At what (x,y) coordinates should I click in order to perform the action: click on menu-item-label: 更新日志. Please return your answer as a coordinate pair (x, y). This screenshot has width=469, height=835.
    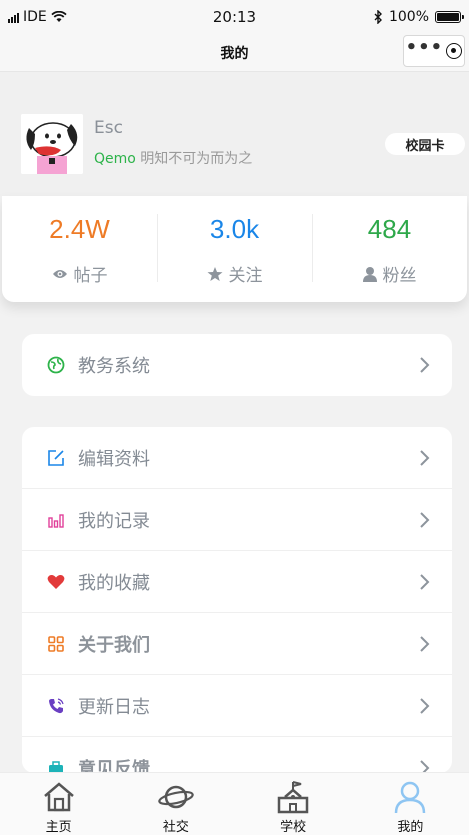
    Looking at the image, I should click on (114, 707).